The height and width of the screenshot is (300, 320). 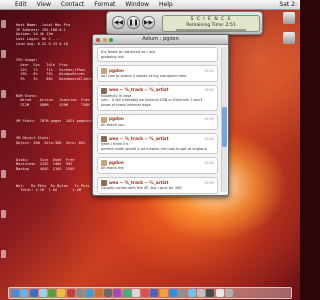 I want to click on remaining-time: Remaining Time: 2:51, so click(x=211, y=25).